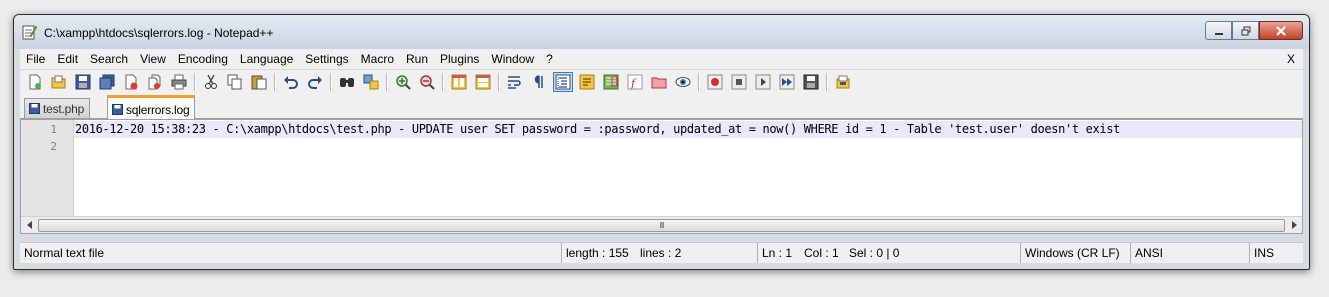 The width and height of the screenshot is (1329, 297). I want to click on folder-as-workspace-icon, so click(659, 83).